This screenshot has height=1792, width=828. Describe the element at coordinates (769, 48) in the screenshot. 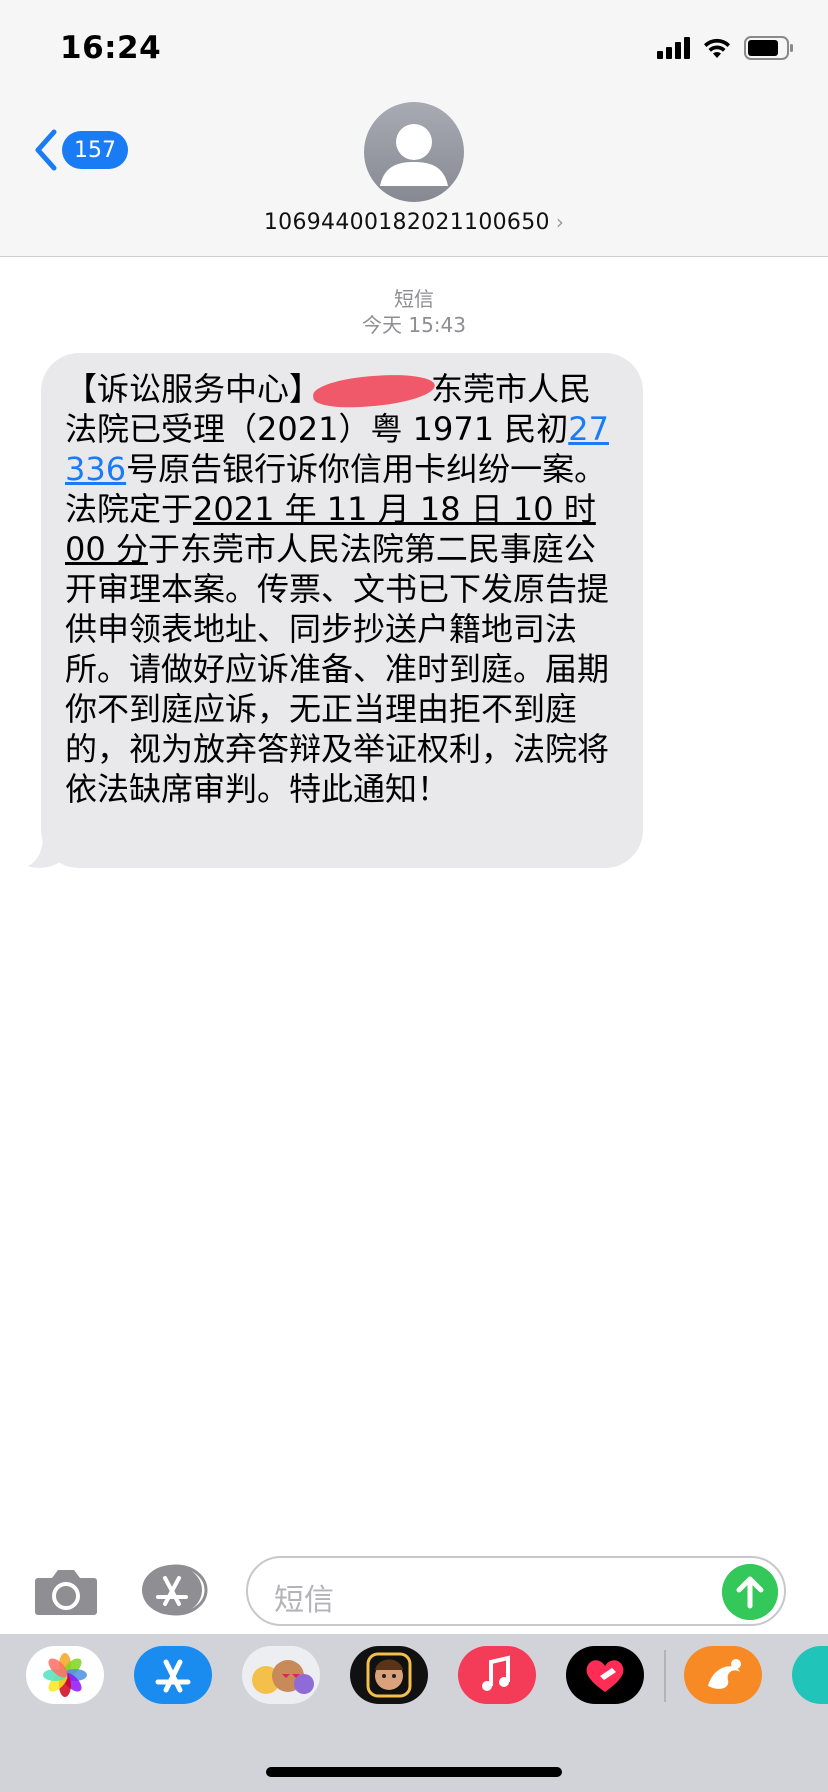

I see `battery-icon` at that location.